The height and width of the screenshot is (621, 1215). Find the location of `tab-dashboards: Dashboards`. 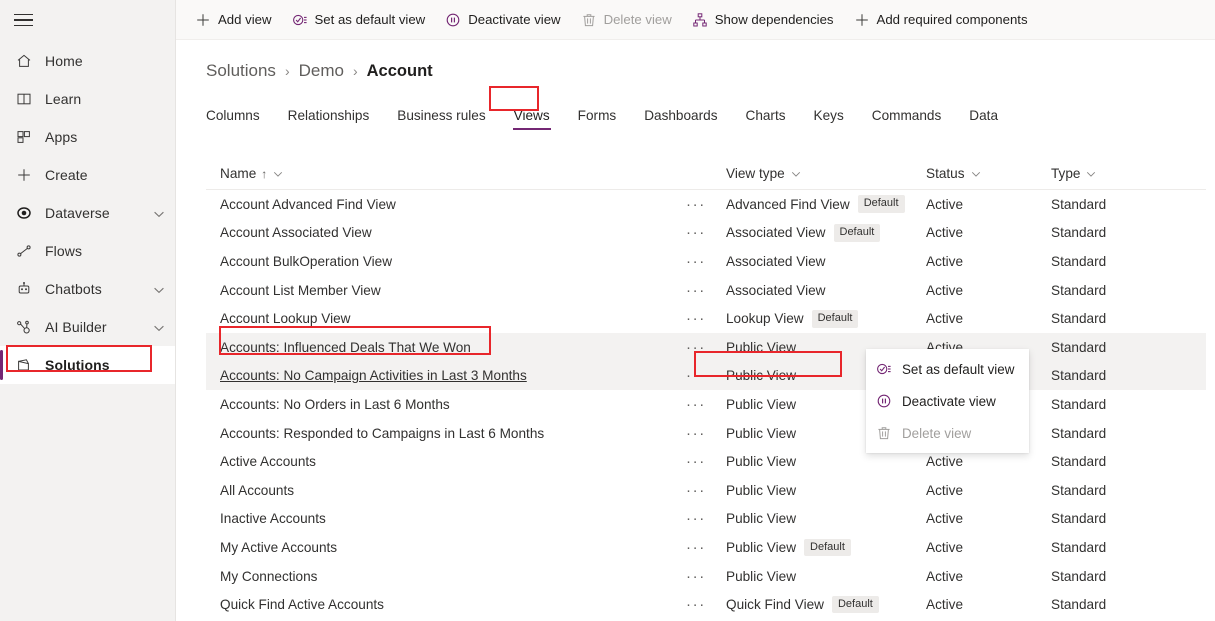

tab-dashboards: Dashboards is located at coordinates (680, 118).